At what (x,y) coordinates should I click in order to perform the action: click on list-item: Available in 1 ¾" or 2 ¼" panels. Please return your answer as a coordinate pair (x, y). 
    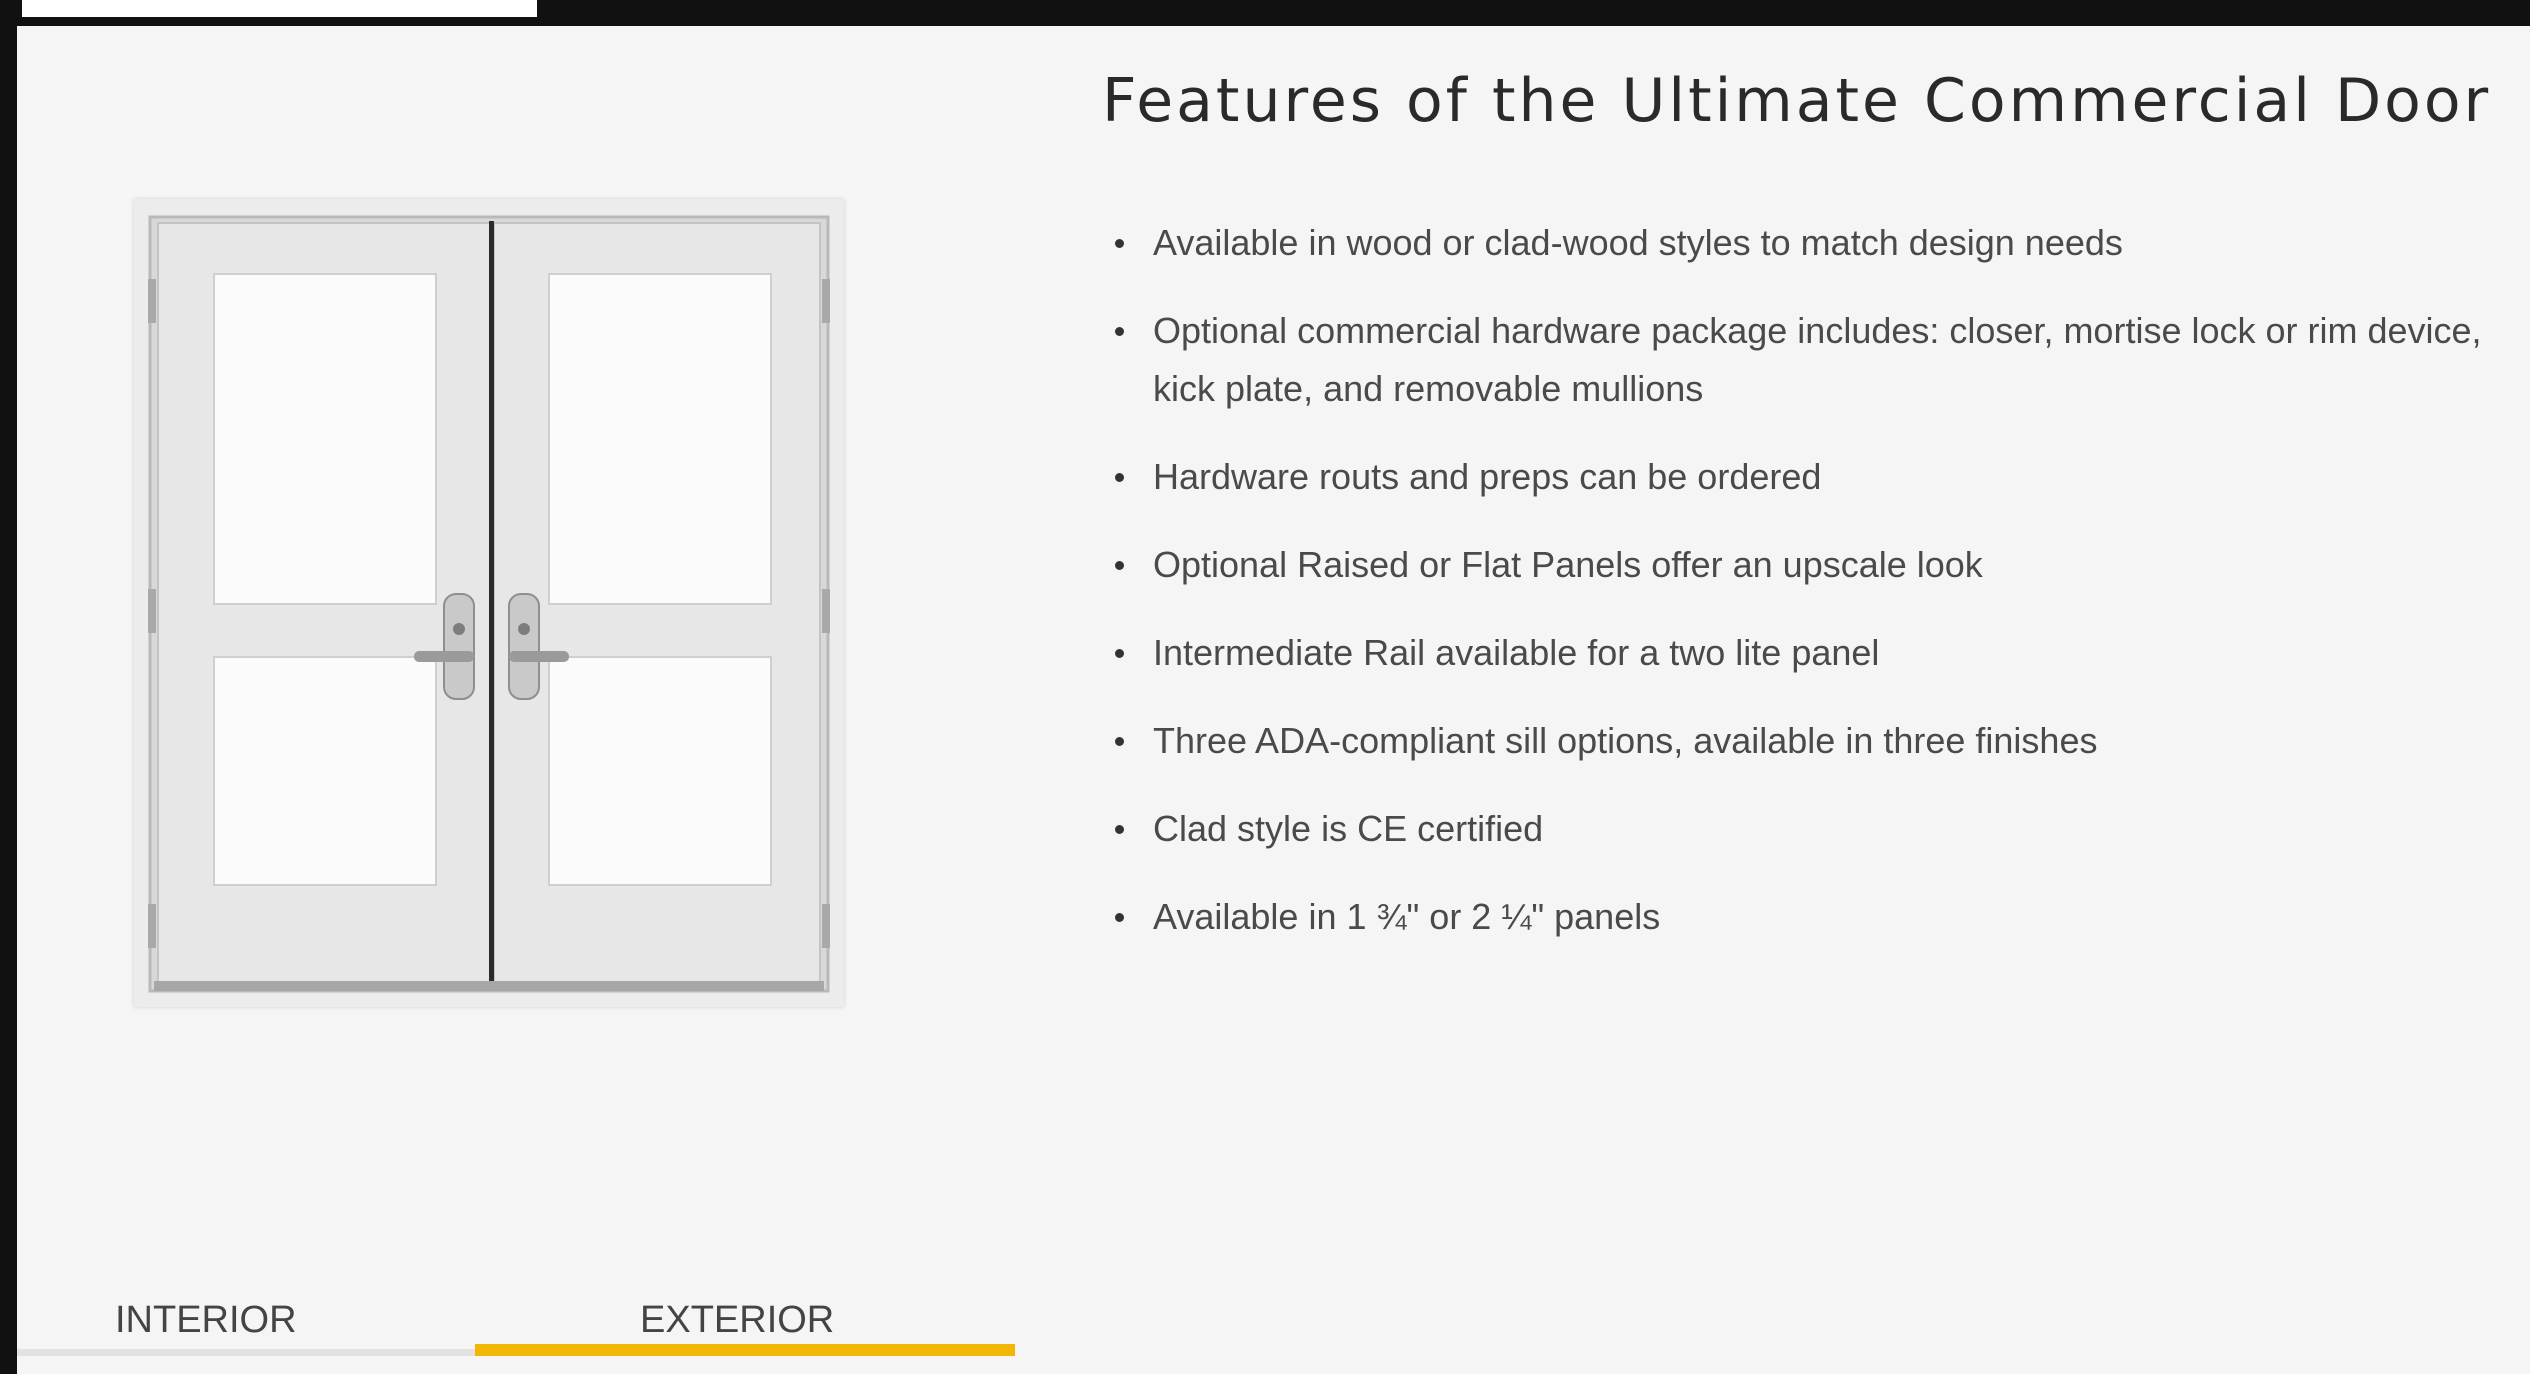
    Looking at the image, I should click on (1822, 917).